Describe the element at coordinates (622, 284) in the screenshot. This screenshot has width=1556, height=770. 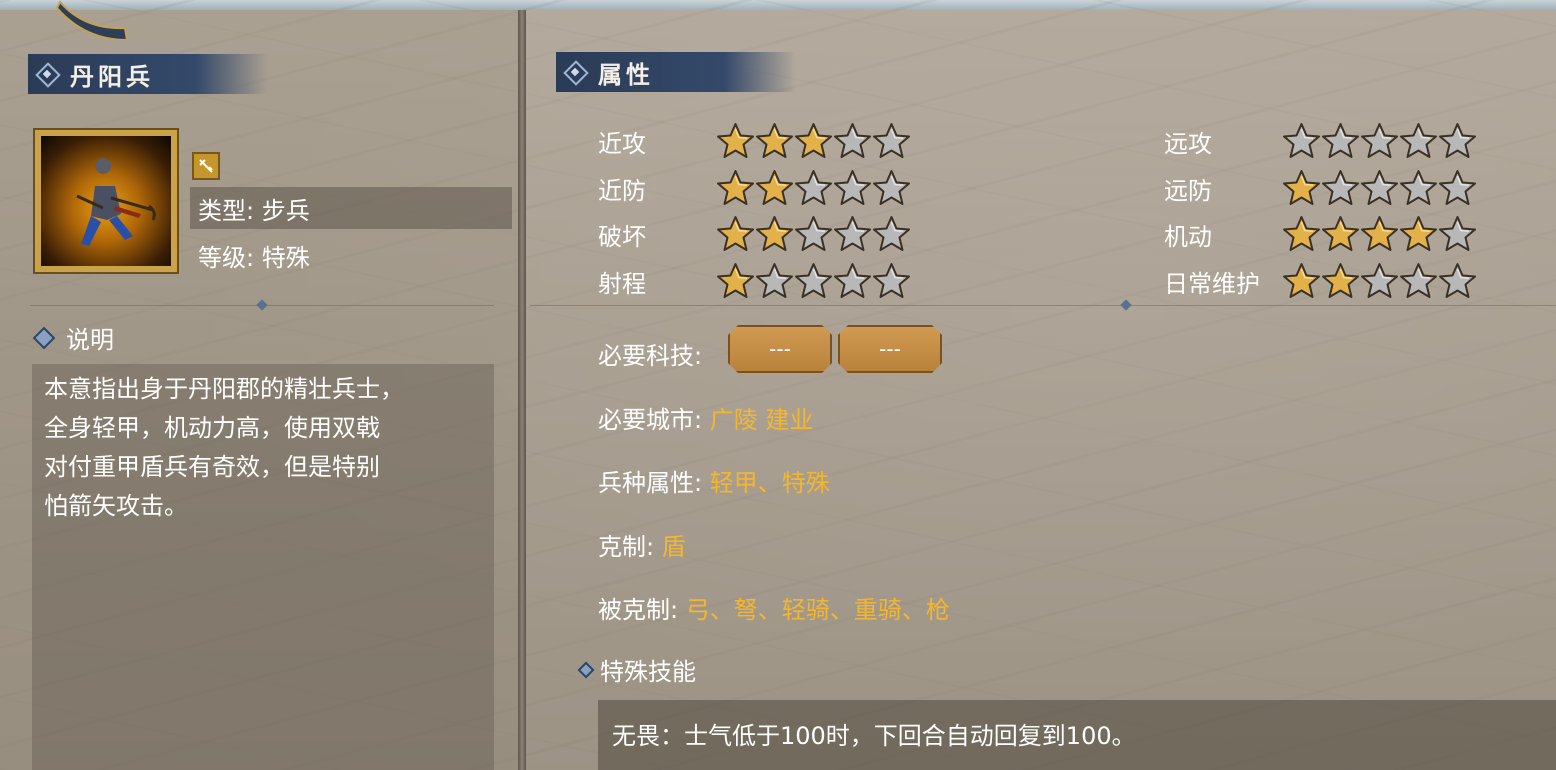
I see `attr-label-left-3: 射程` at that location.